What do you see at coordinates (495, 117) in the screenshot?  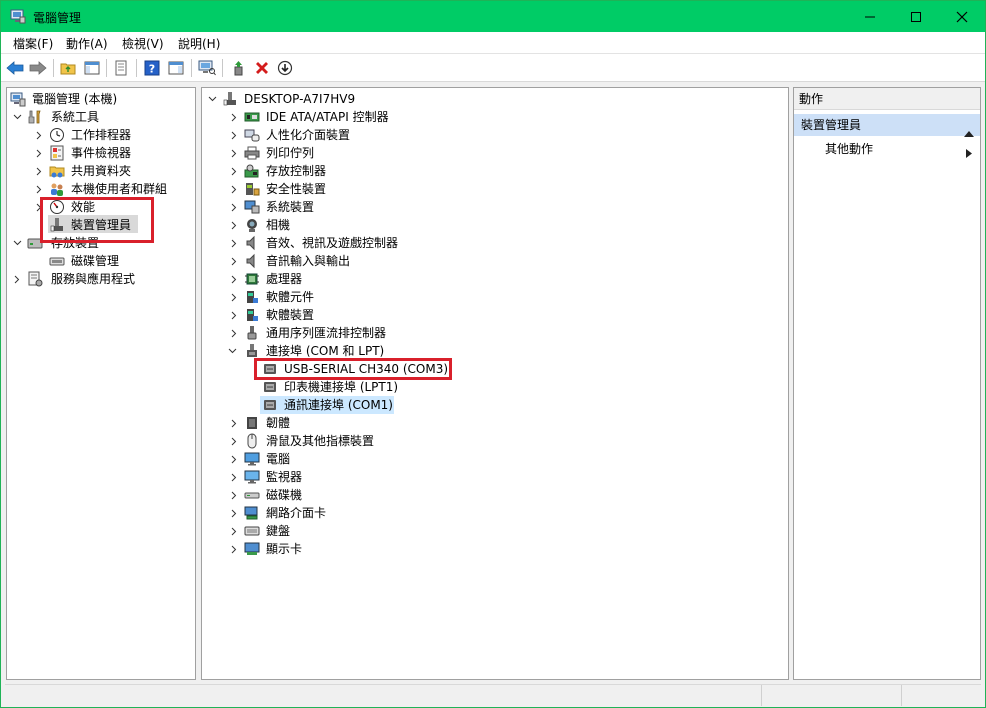 I see `tree-node-ide-ata-atapi-controllers: IDE ATA/ATAPI 控制器` at bounding box center [495, 117].